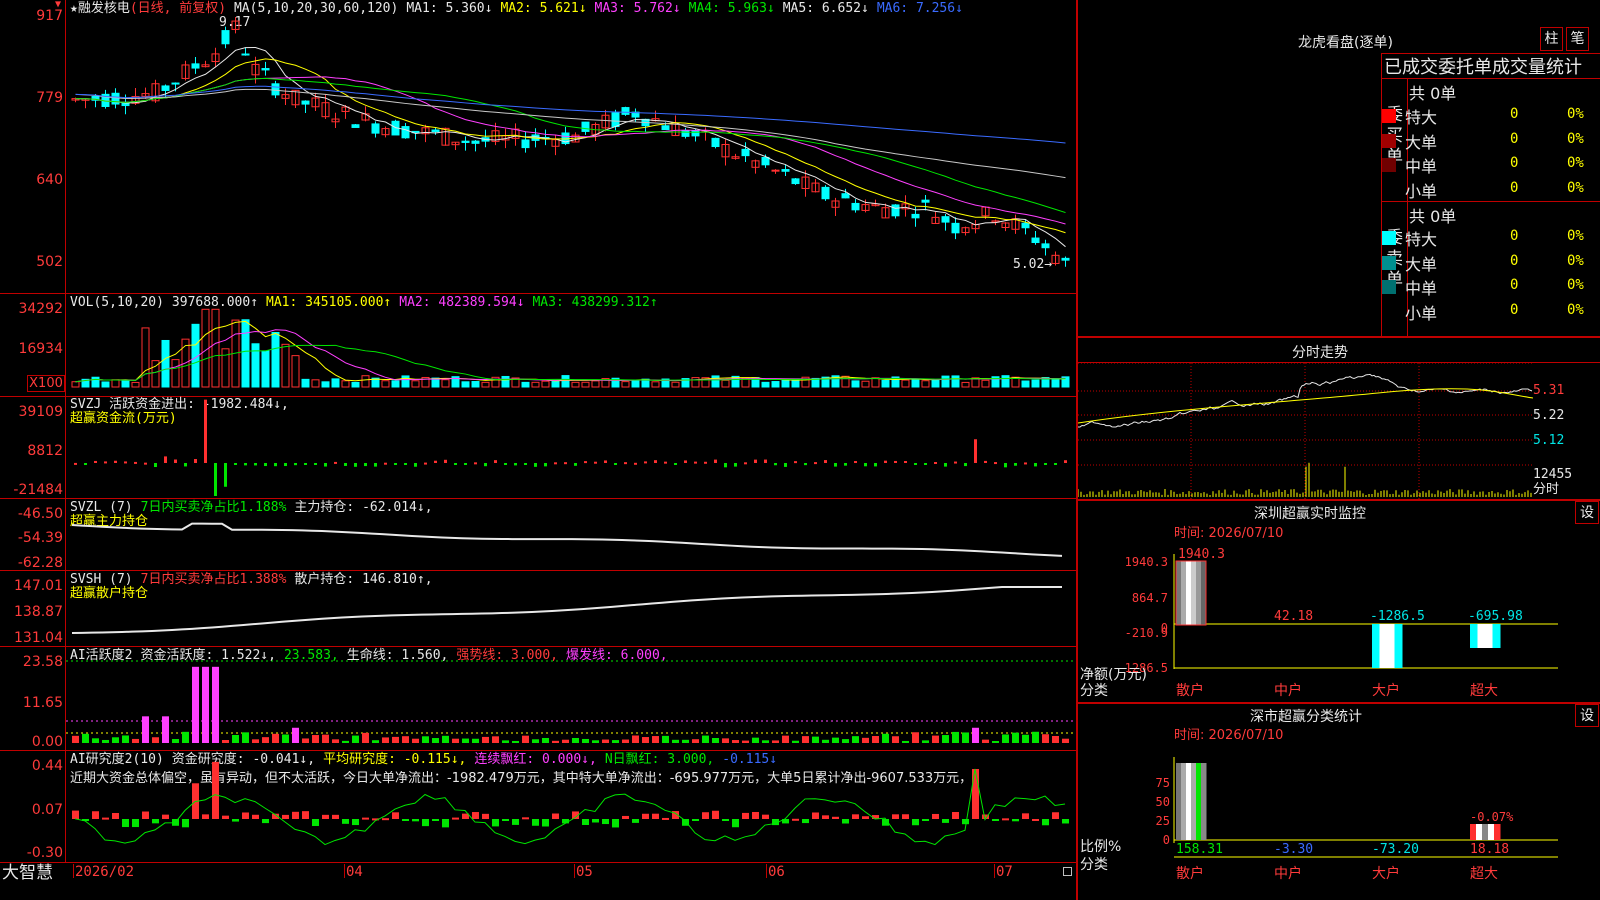 This screenshot has height=900, width=1600. Describe the element at coordinates (1421, 117) in the screenshot. I see `row-name: 特大` at that location.